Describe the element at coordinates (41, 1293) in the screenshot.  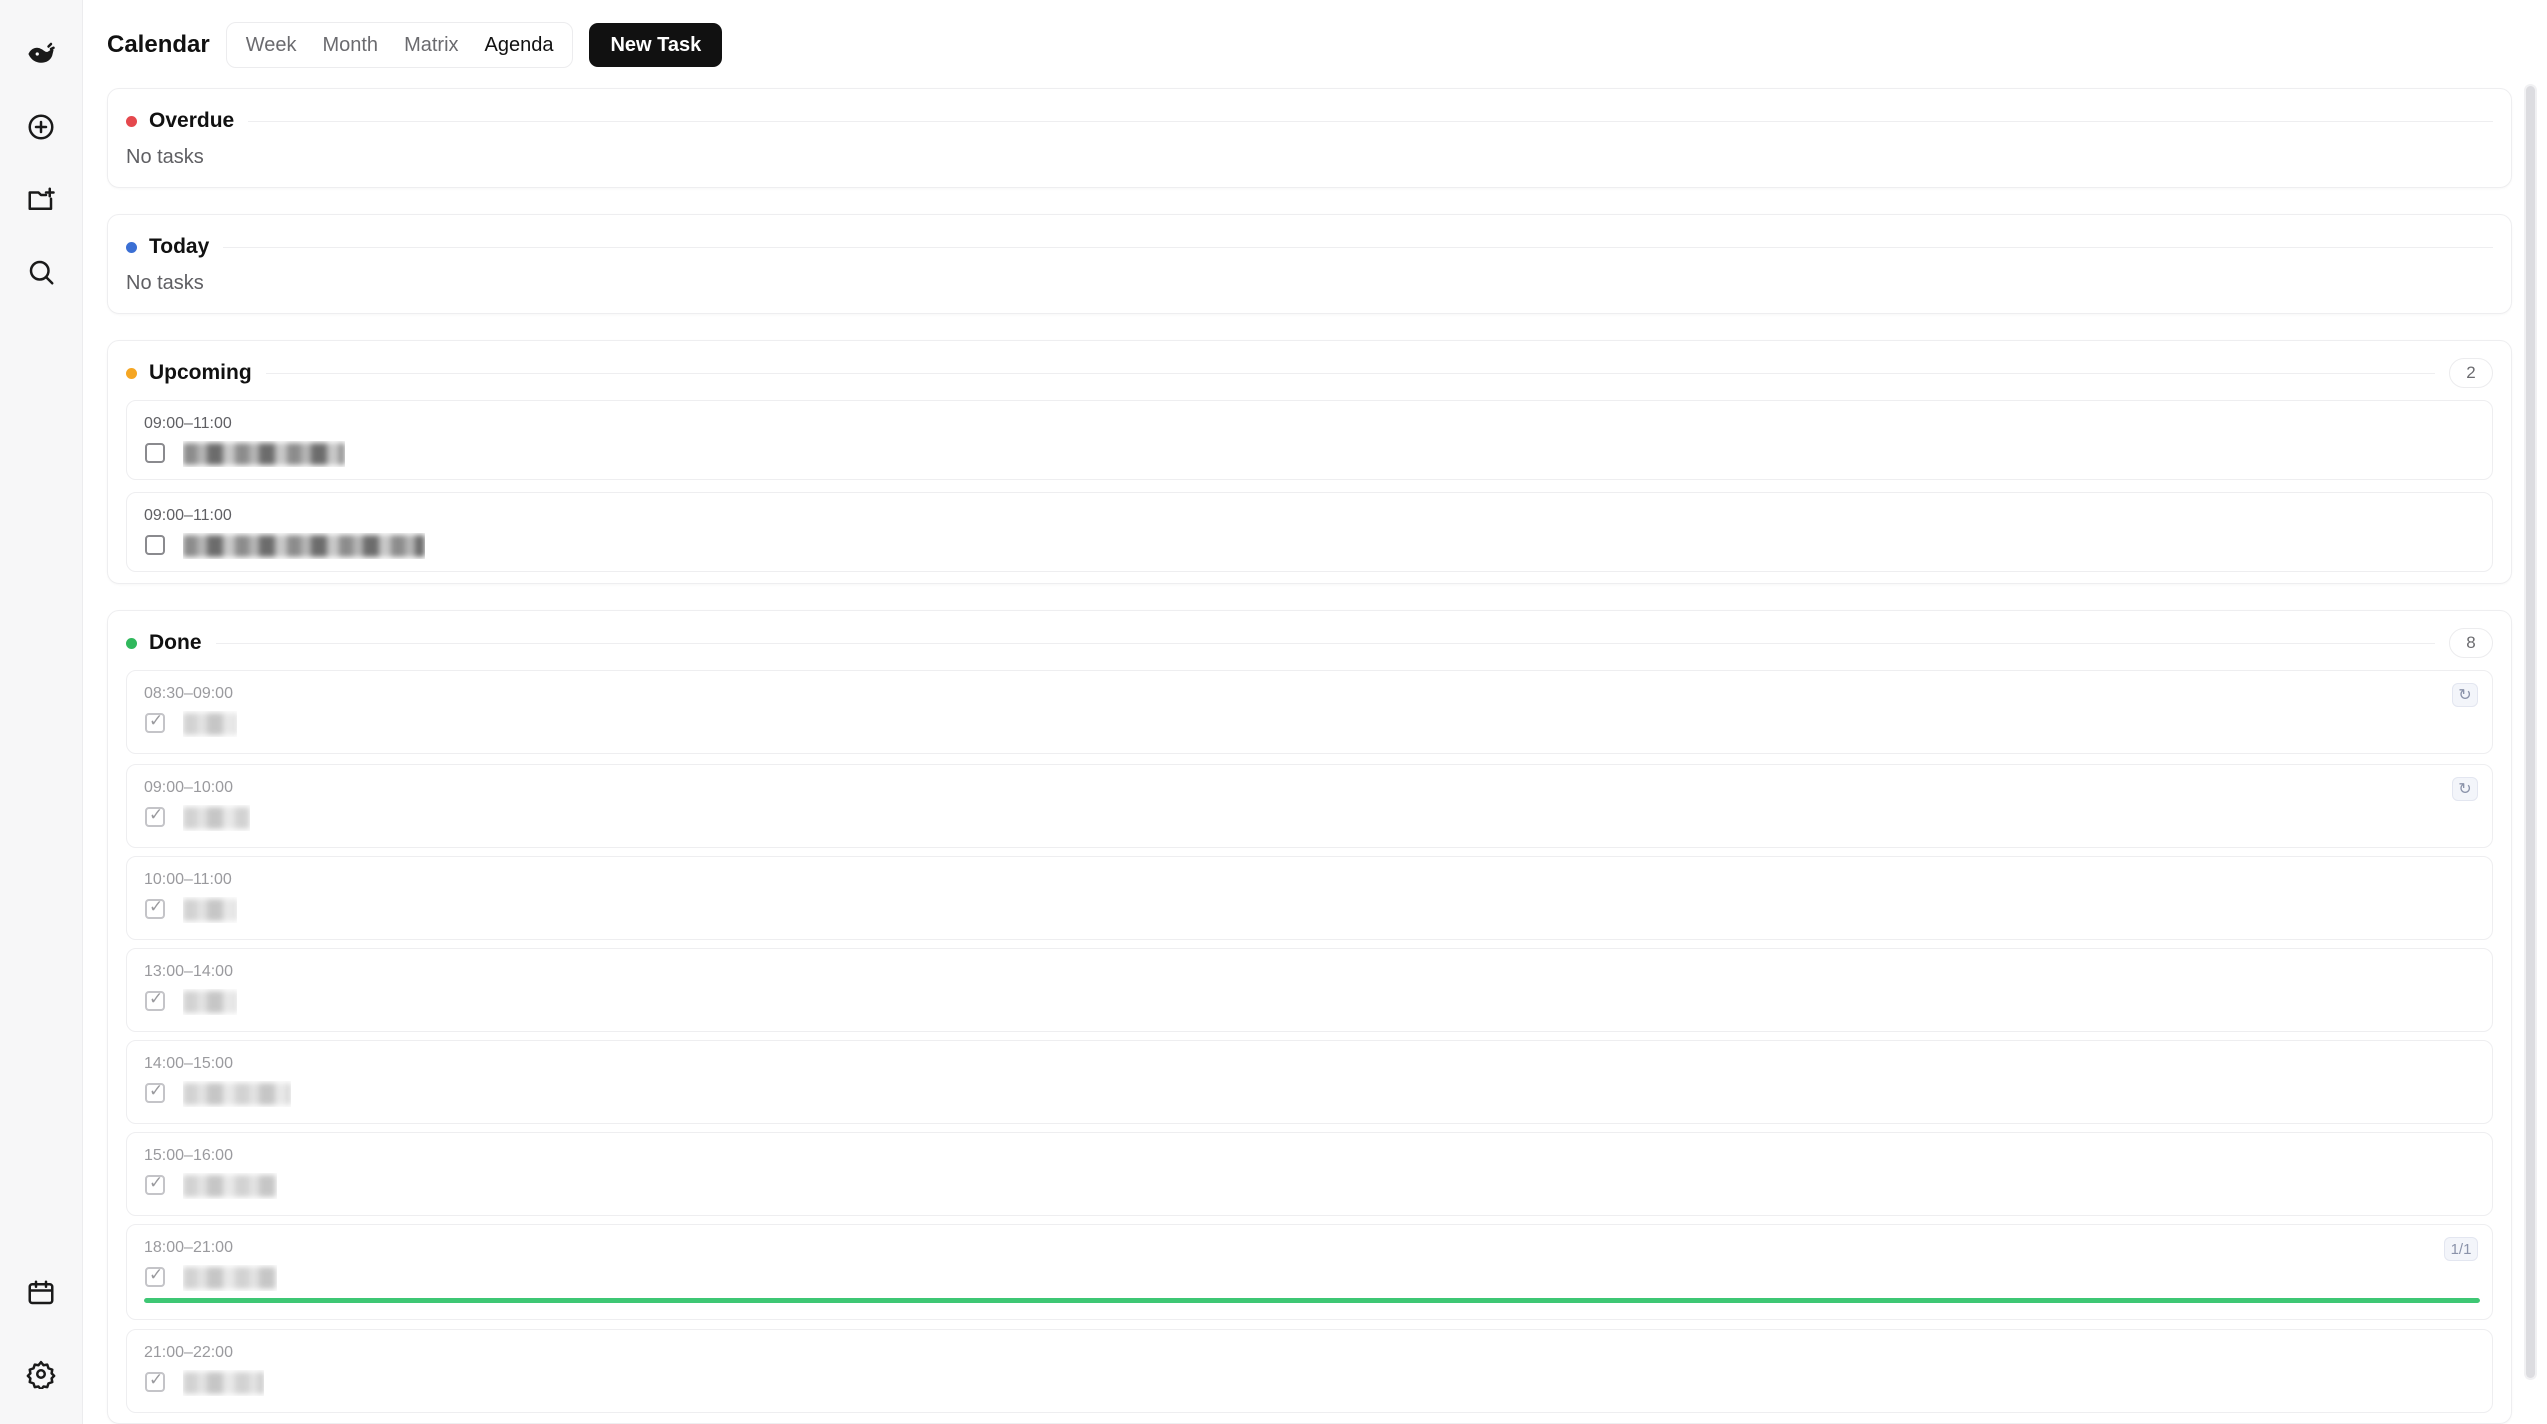
I see `calendar-icon` at that location.